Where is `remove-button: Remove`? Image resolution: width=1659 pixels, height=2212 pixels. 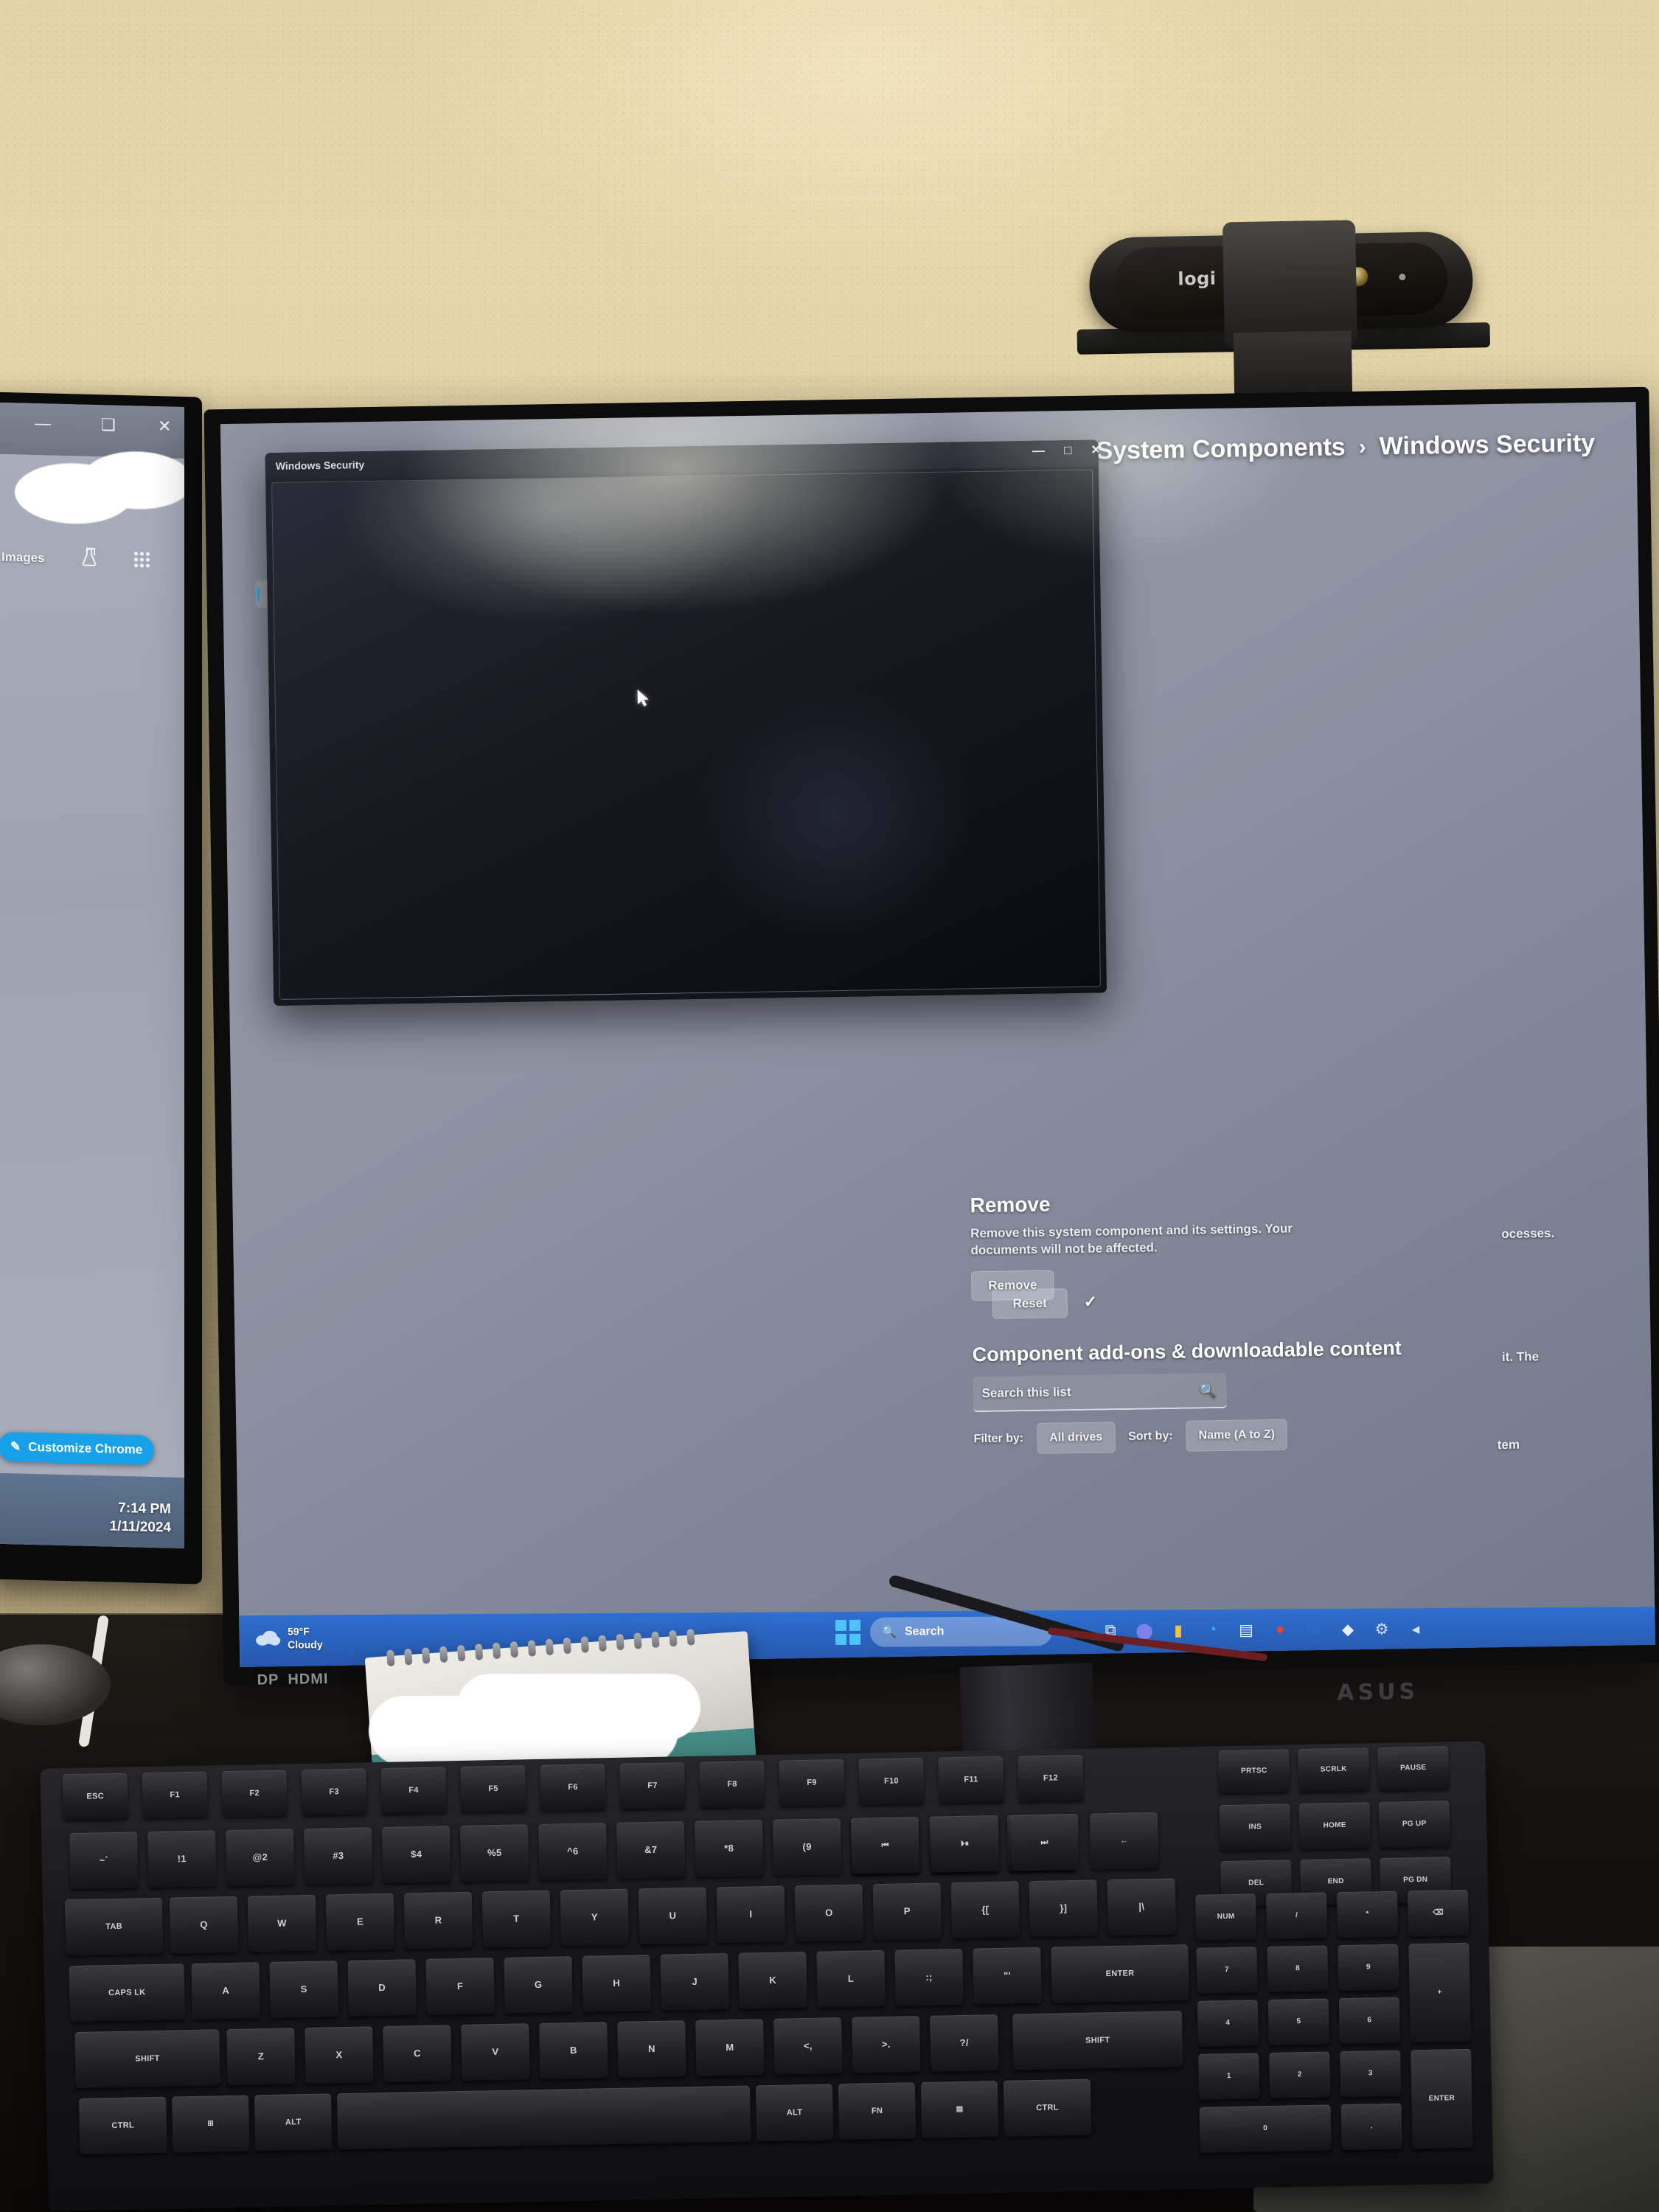 remove-button: Remove is located at coordinates (1012, 1285).